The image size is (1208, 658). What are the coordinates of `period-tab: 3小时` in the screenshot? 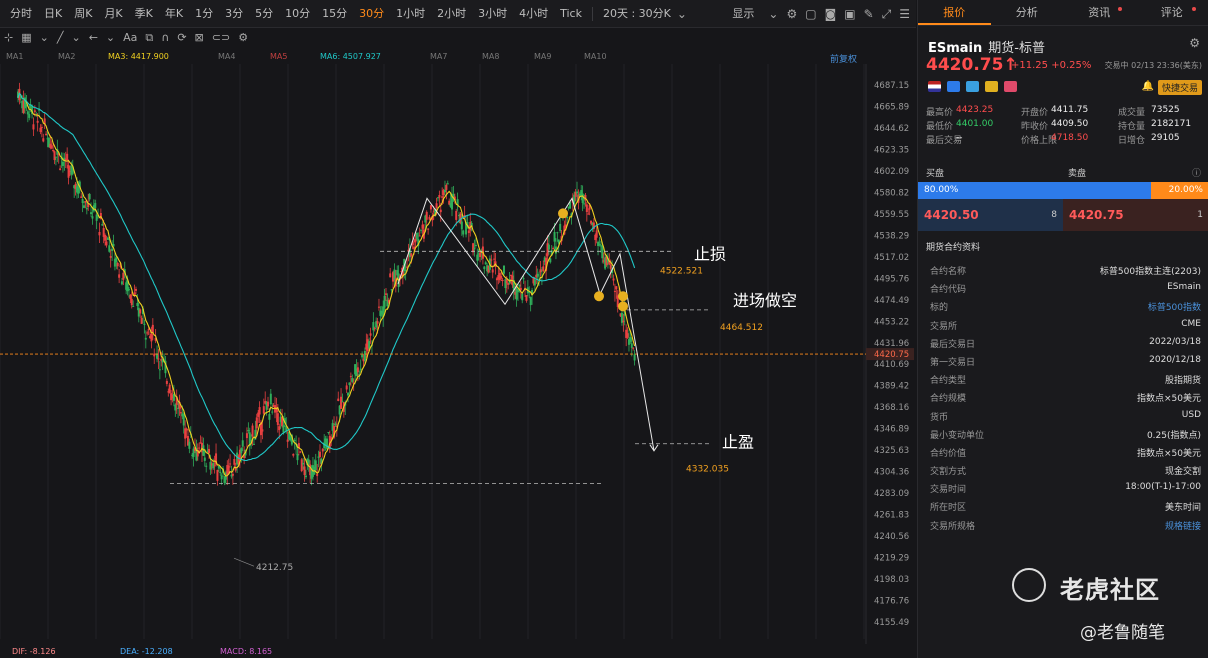 It's located at (492, 14).